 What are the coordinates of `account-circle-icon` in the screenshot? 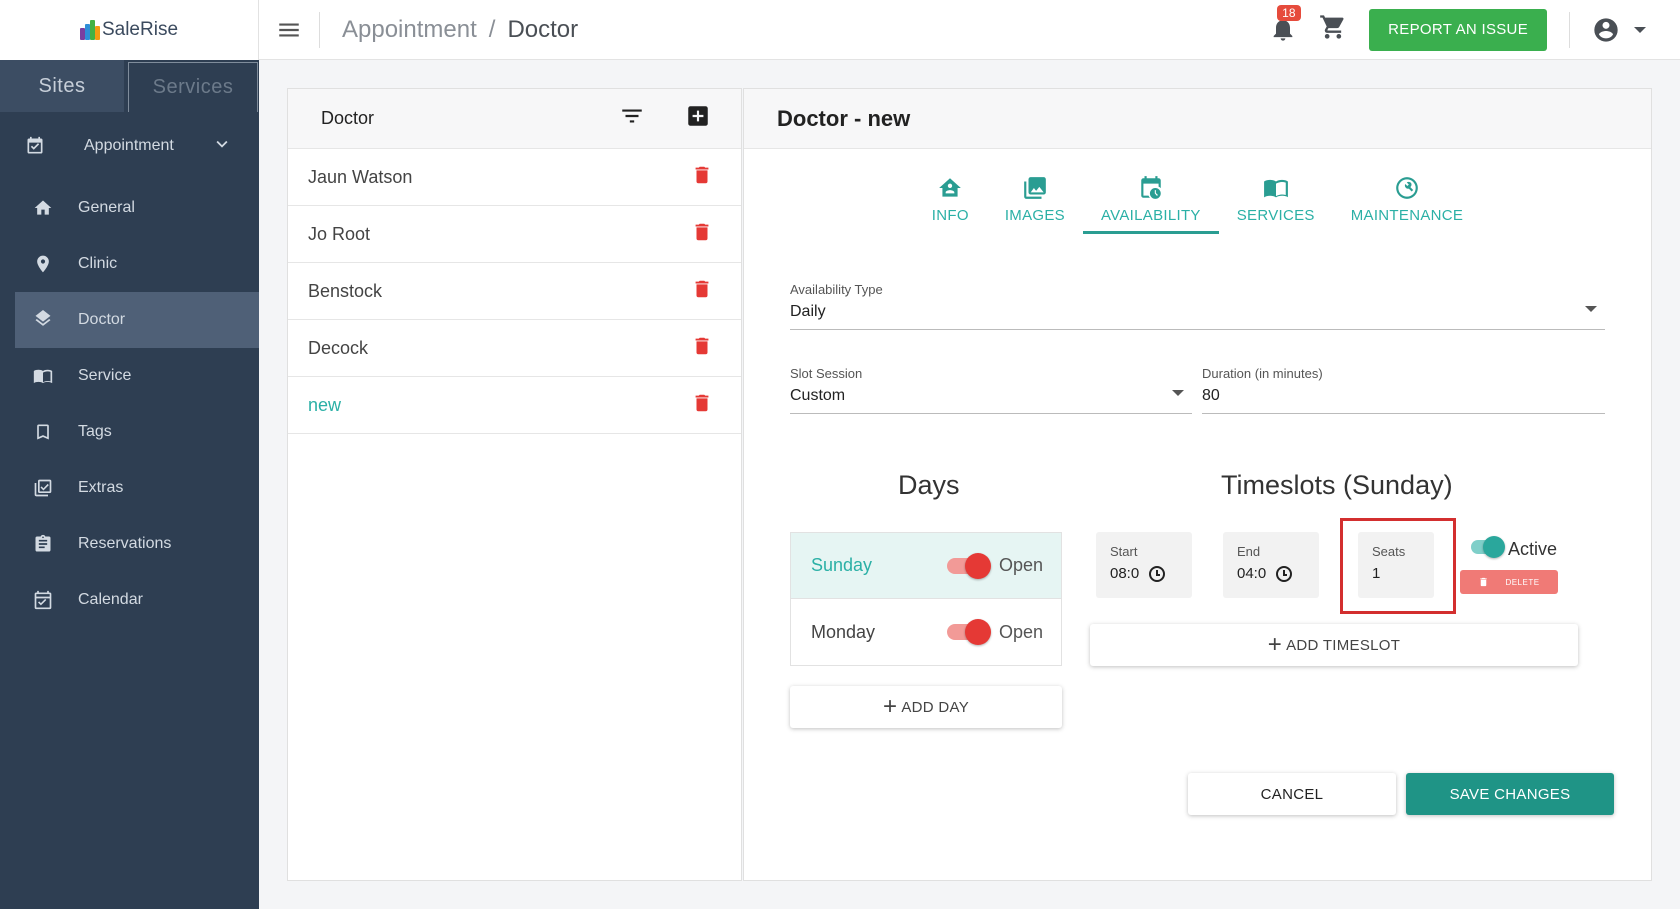 It's located at (1606, 29).